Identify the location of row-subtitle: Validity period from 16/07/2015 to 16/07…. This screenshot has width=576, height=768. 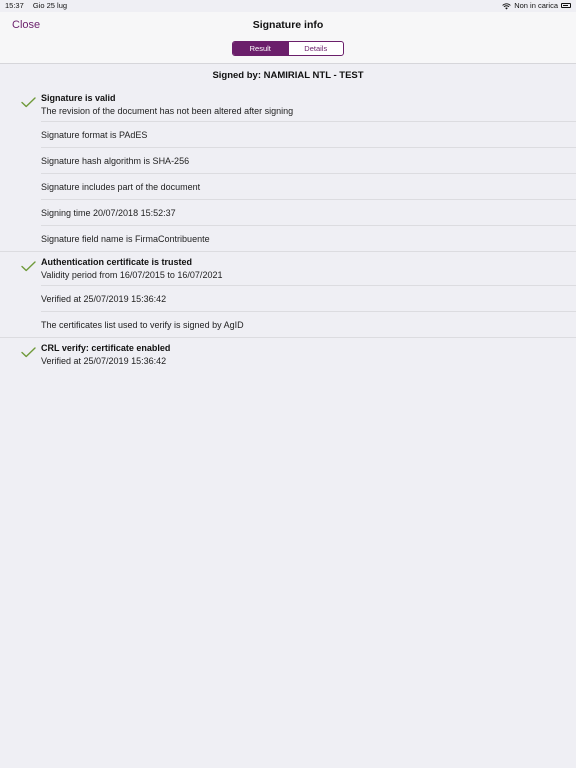
(132, 275).